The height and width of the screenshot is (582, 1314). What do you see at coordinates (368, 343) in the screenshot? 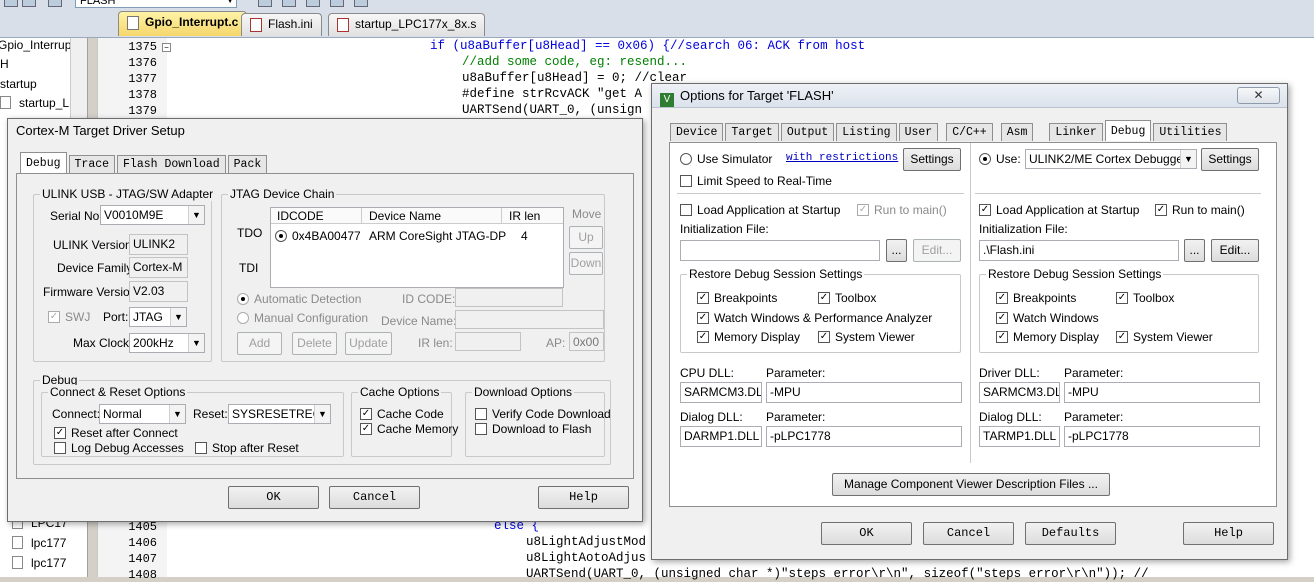
I see `update-button: Update` at bounding box center [368, 343].